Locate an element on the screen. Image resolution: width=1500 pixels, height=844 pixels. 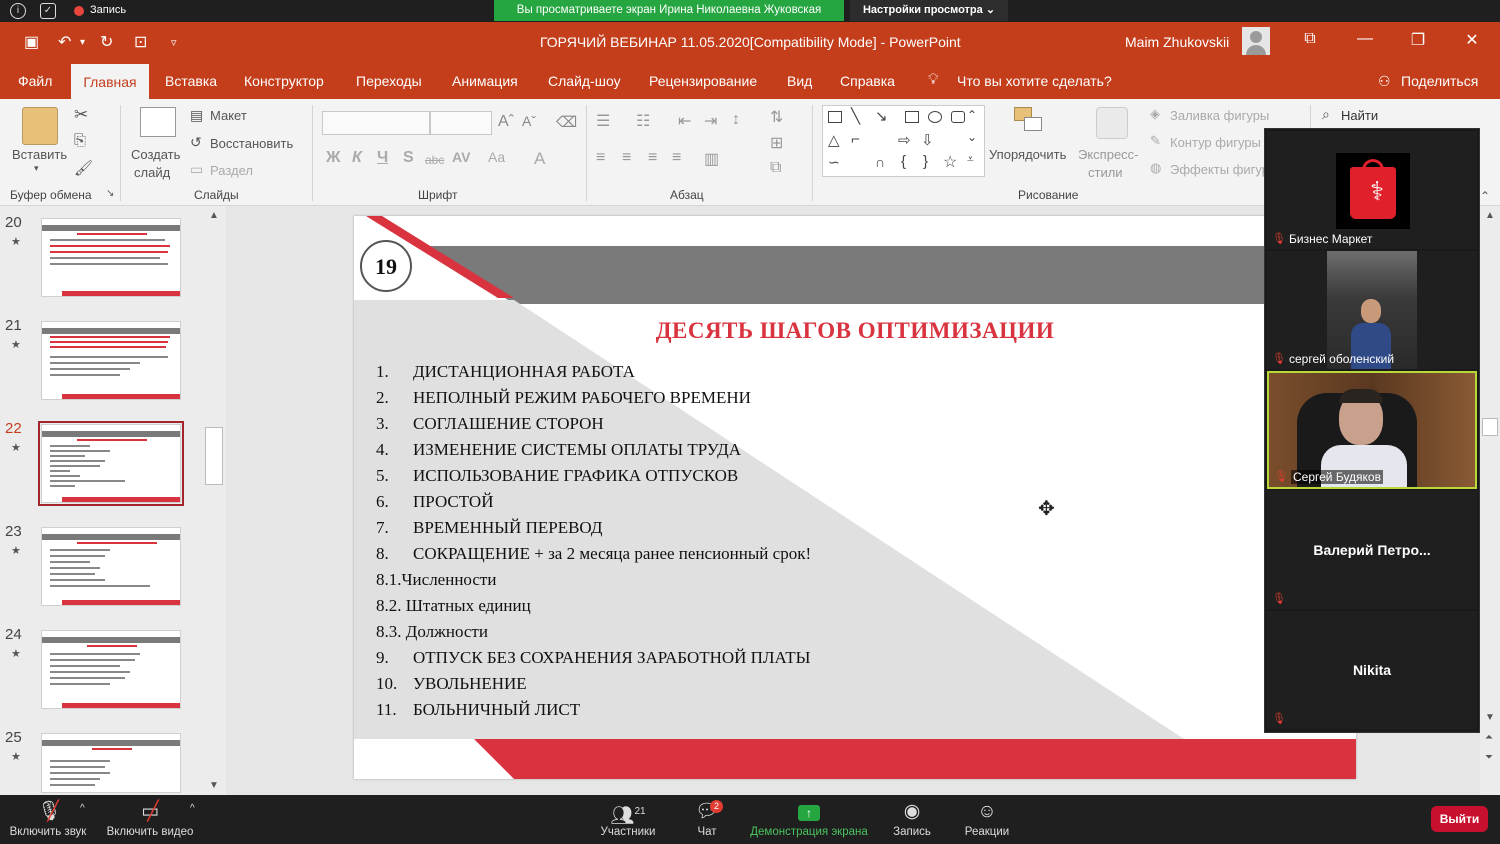
tab-insert: Вставка is located at coordinates (191, 81).